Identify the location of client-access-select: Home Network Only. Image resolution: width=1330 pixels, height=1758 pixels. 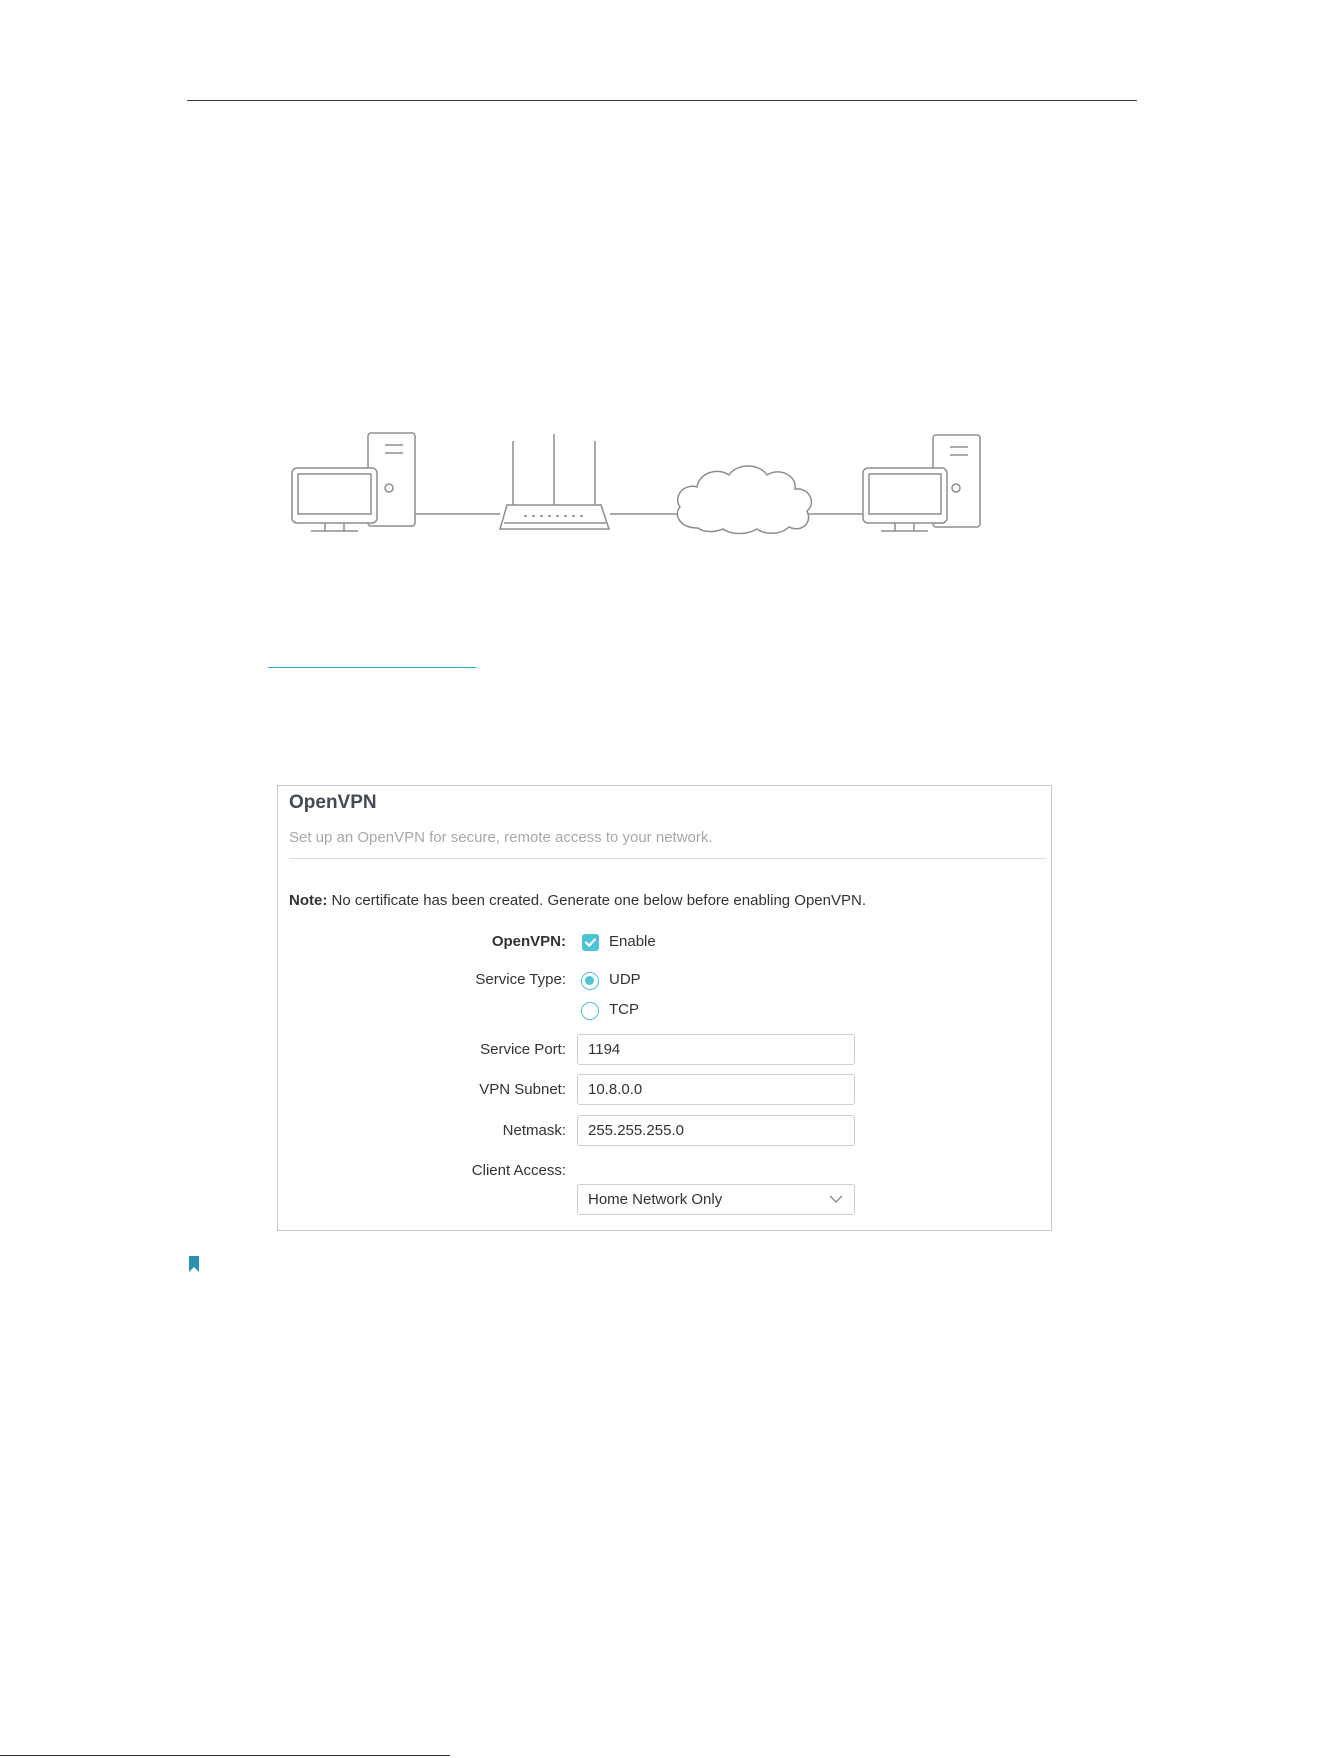
(716, 1199).